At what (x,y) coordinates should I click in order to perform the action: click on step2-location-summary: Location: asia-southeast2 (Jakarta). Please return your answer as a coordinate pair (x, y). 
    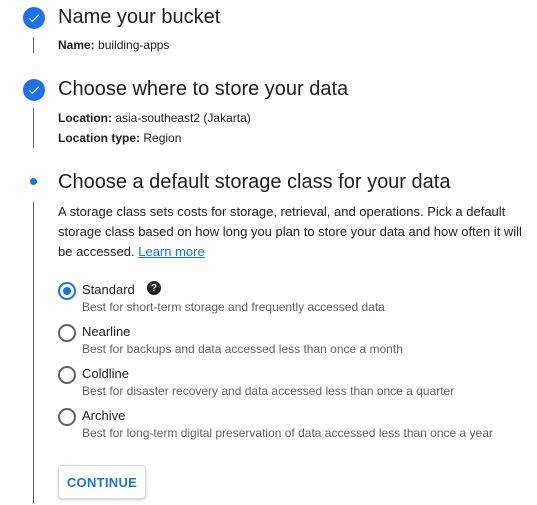
    Looking at the image, I should click on (154, 118).